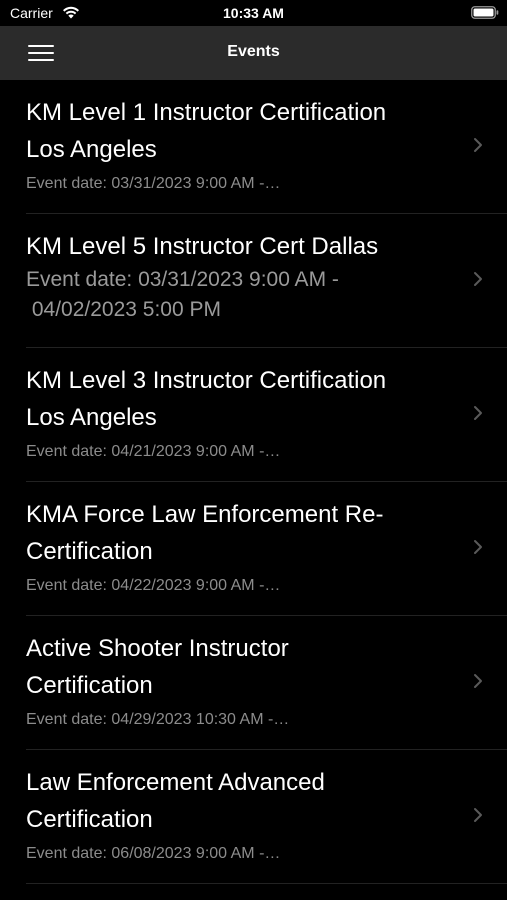  I want to click on hamburger-menu-icon, so click(41, 46).